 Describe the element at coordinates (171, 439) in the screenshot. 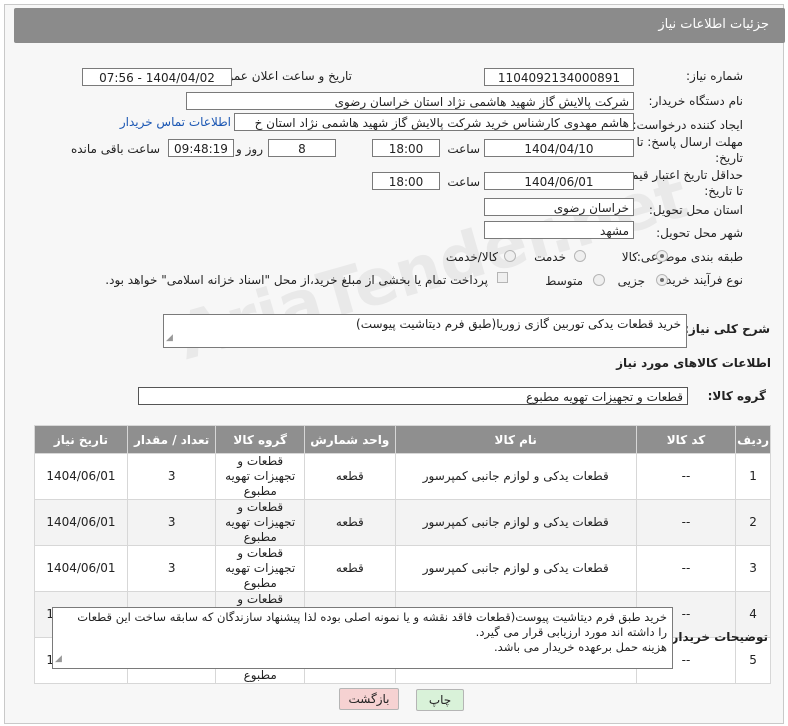

I see `col-header-qty: تعداد / مقدار` at that location.